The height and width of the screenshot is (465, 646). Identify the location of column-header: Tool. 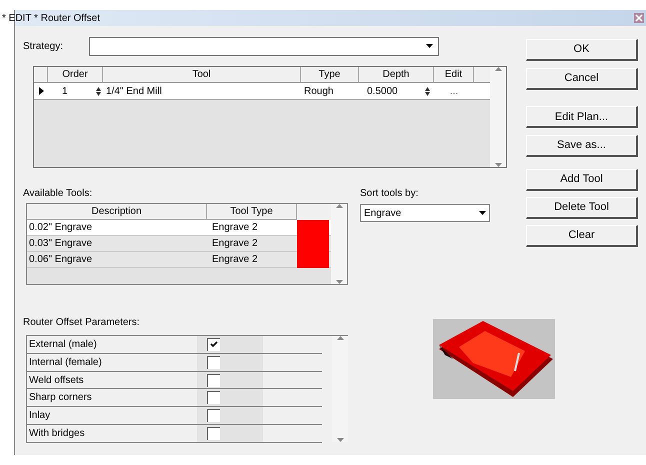
(202, 74).